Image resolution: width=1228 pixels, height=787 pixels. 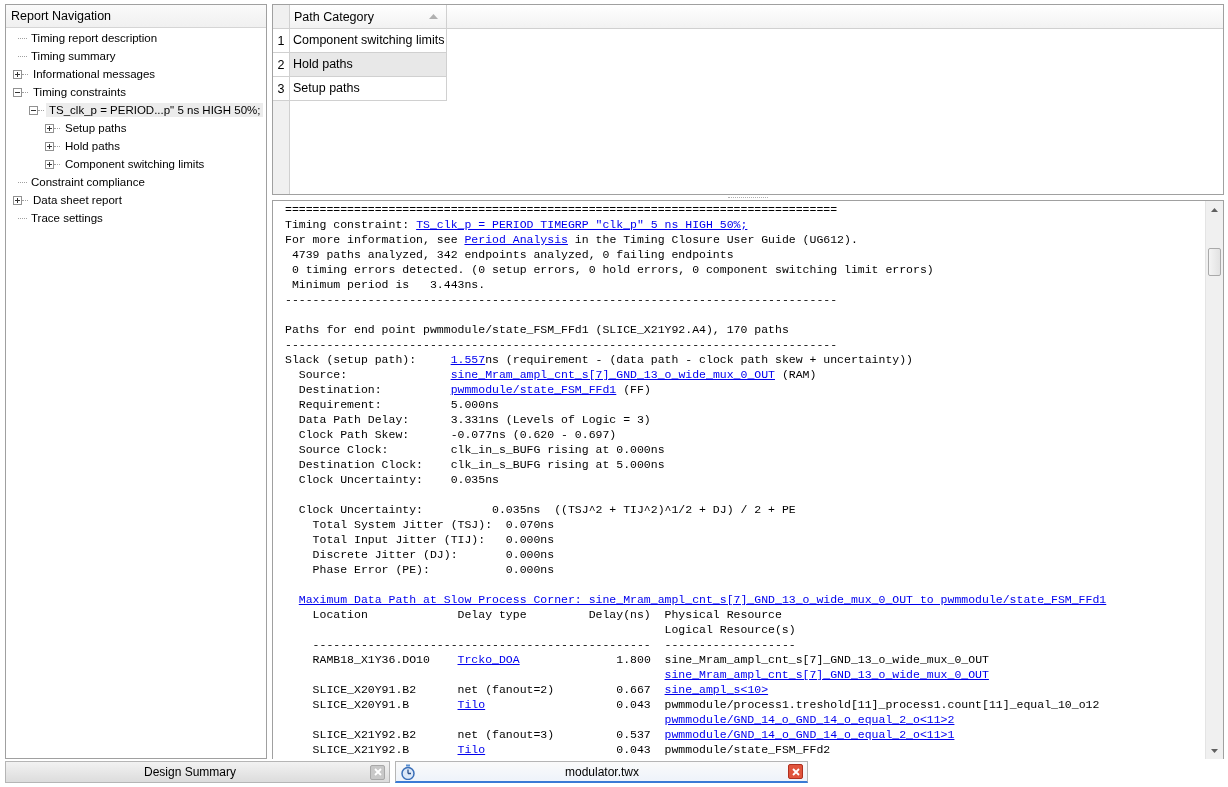 What do you see at coordinates (398, 404) in the screenshot?
I see `report-line: Requirement: 5.000ns` at bounding box center [398, 404].